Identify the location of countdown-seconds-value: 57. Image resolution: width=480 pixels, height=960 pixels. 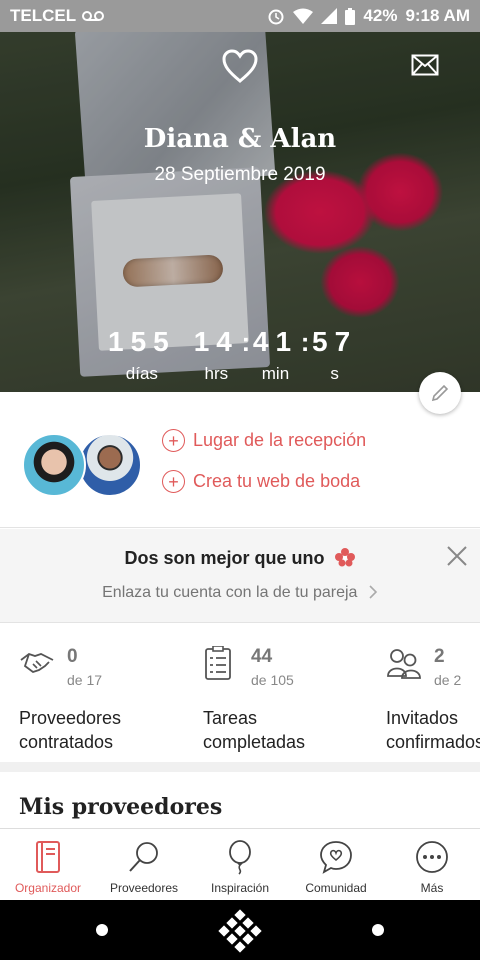
(335, 341).